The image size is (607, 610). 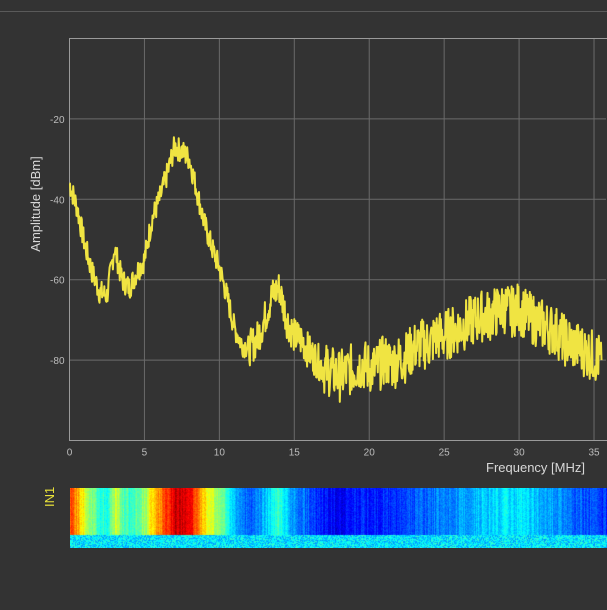 What do you see at coordinates (49, 496) in the screenshot?
I see `waterfall-channel-label: IN1` at bounding box center [49, 496].